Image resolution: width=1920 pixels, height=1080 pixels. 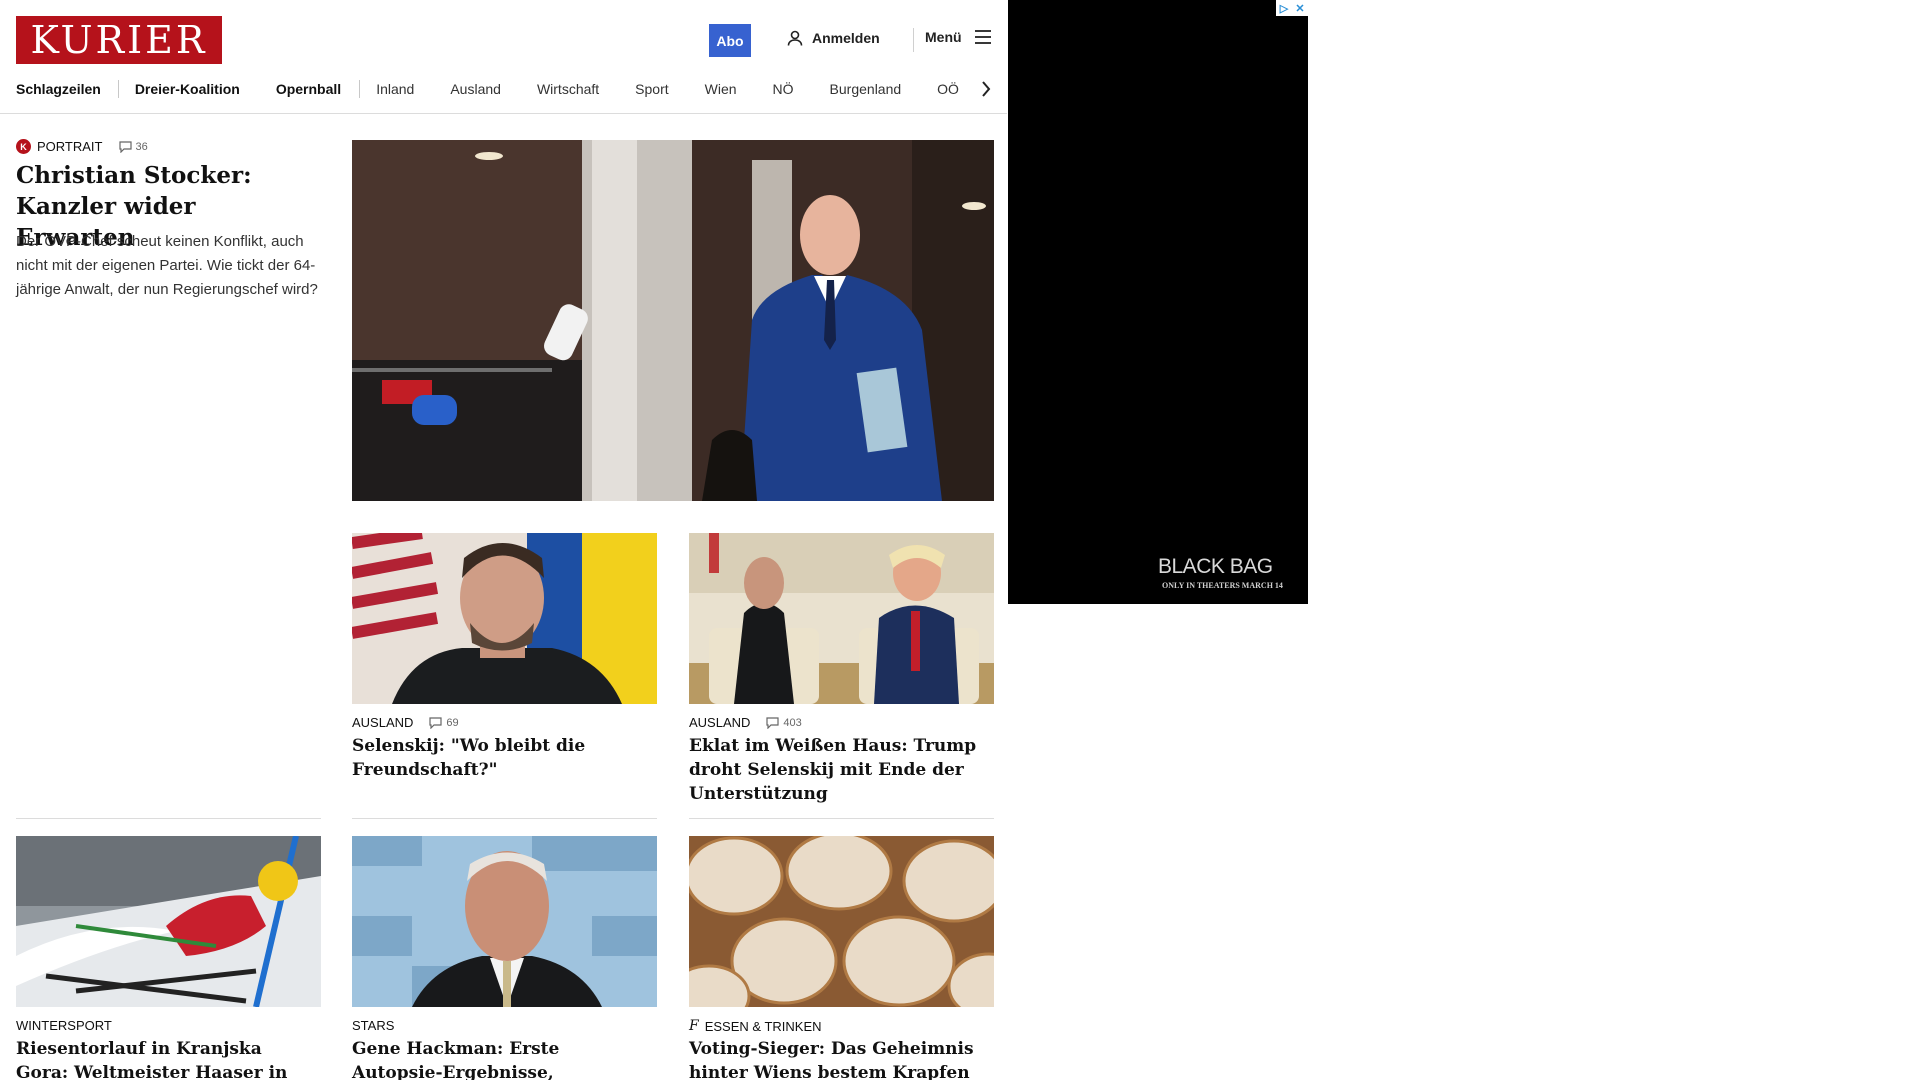 I want to click on logo-text: KURIER, so click(x=119, y=40).